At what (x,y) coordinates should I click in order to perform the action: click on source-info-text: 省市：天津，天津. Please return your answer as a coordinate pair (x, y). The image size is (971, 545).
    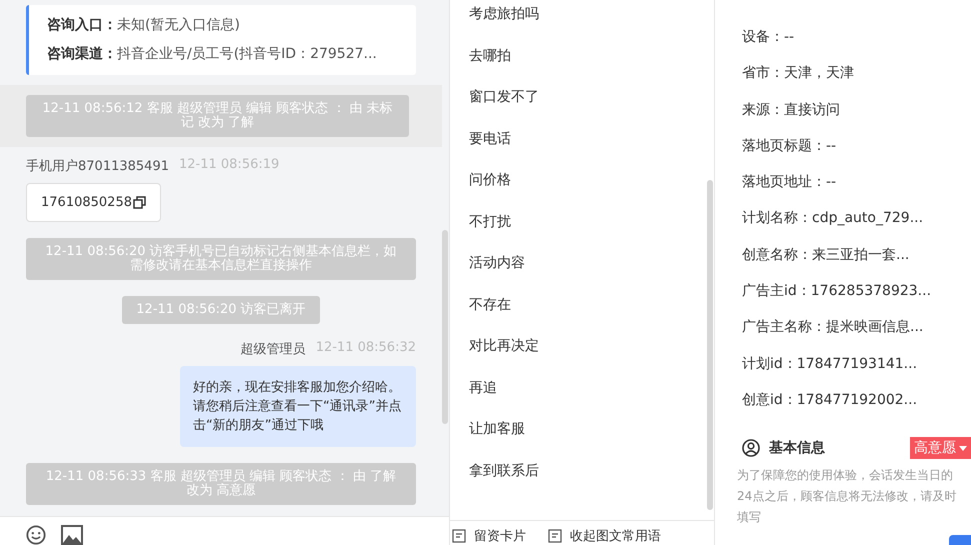
    Looking at the image, I should click on (798, 73).